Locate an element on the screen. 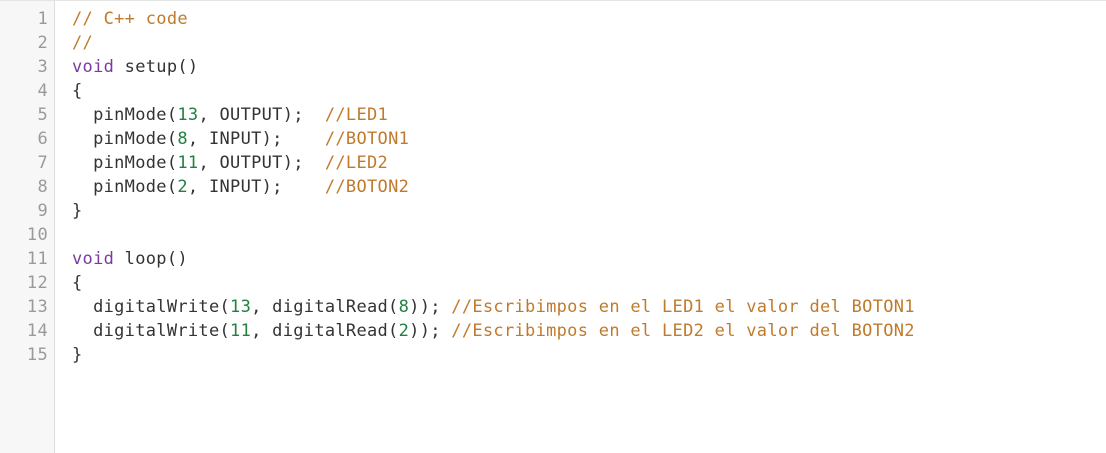 The width and height of the screenshot is (1106, 453). line-number: 9 is located at coordinates (42, 211).